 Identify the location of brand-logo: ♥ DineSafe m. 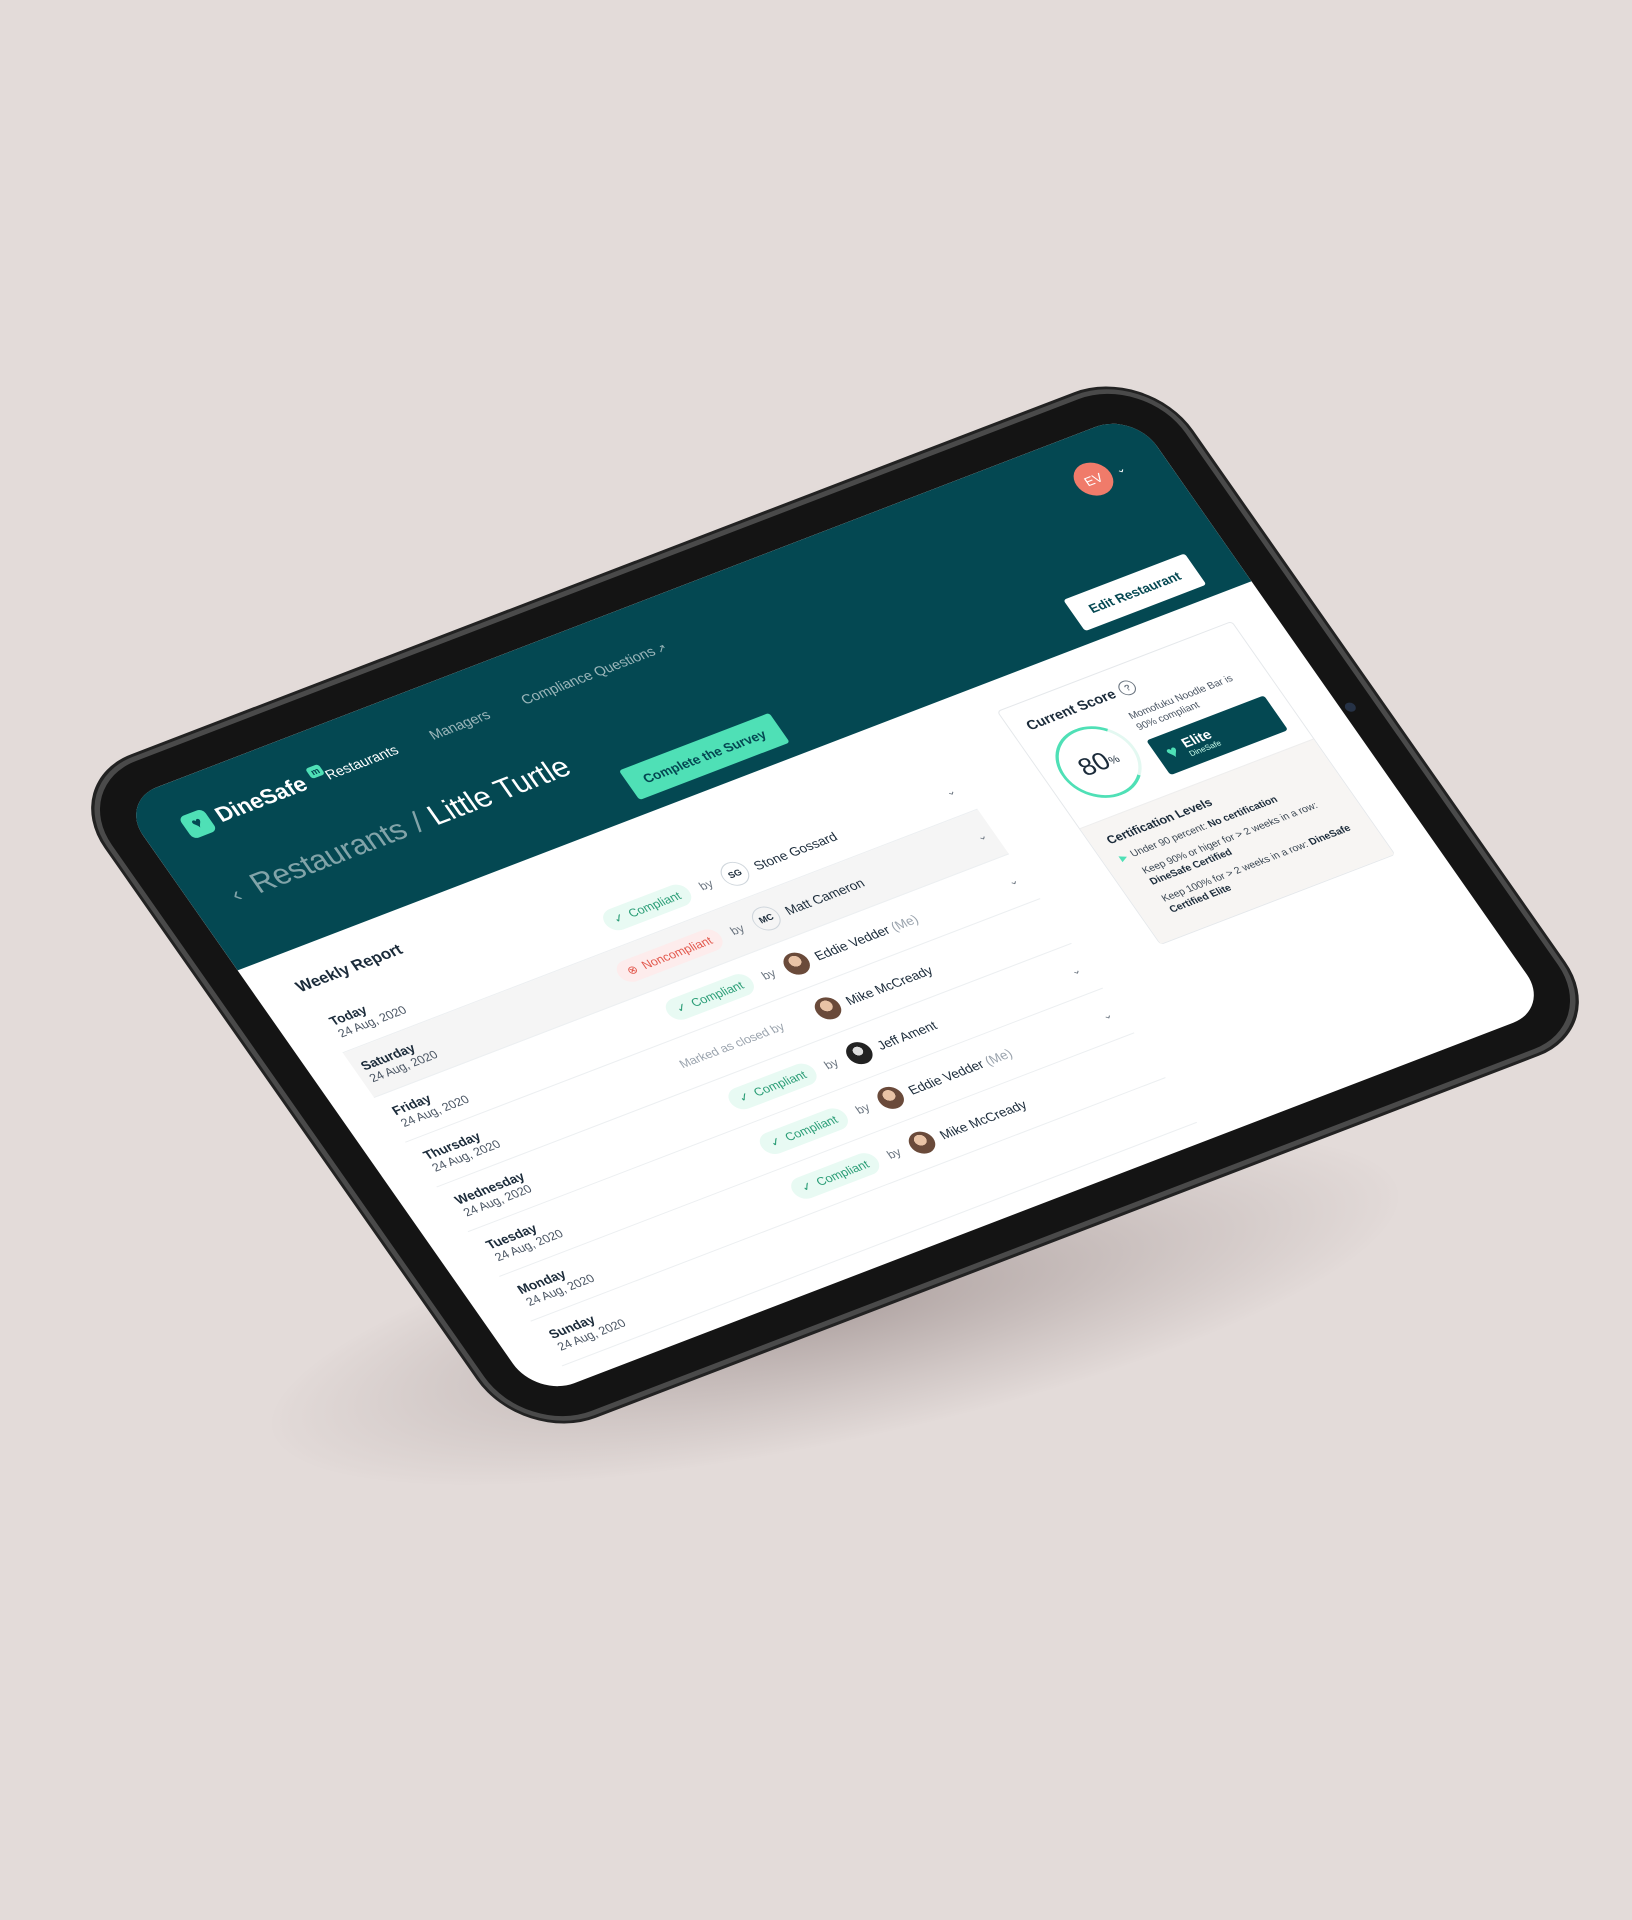
(256, 801).